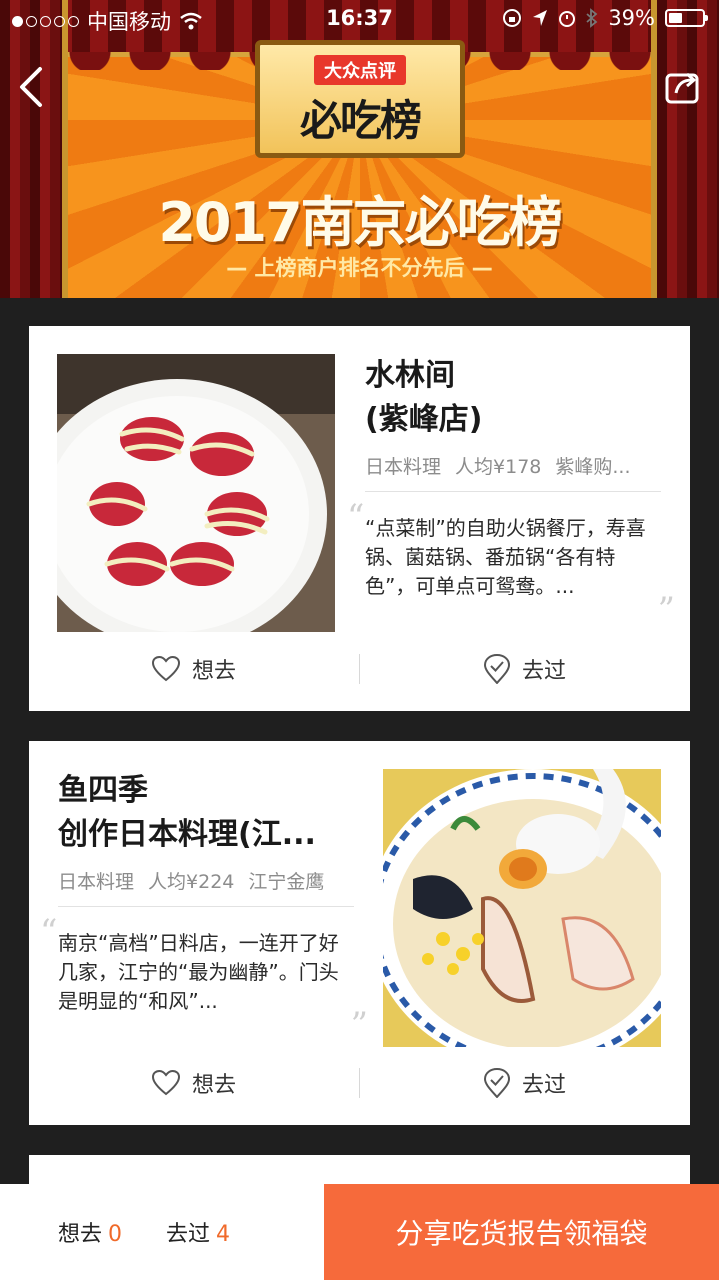 Image resolution: width=719 pixels, height=1280 pixels. What do you see at coordinates (223, 1234) in the screenshot?
I see `been-there-count: 4` at bounding box center [223, 1234].